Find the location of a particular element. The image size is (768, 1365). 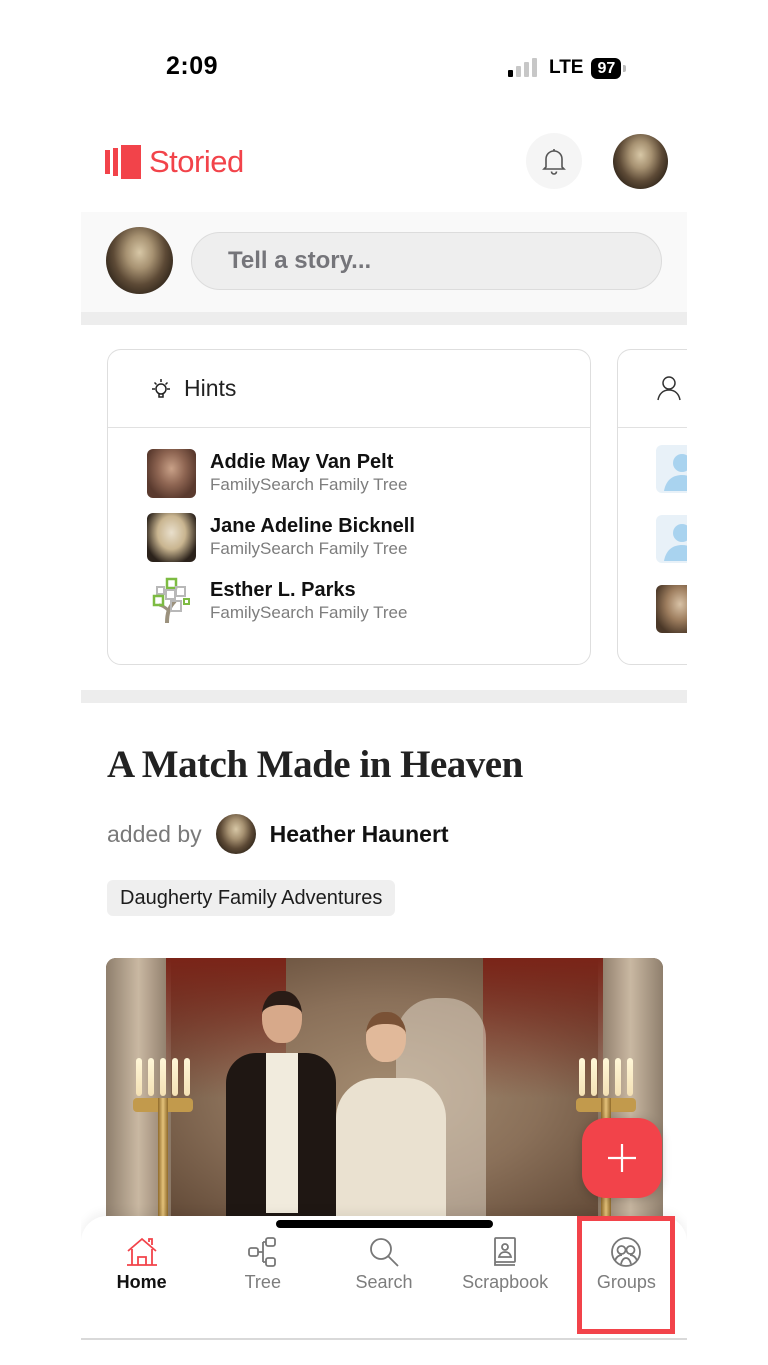

notifications-button is located at coordinates (554, 161).